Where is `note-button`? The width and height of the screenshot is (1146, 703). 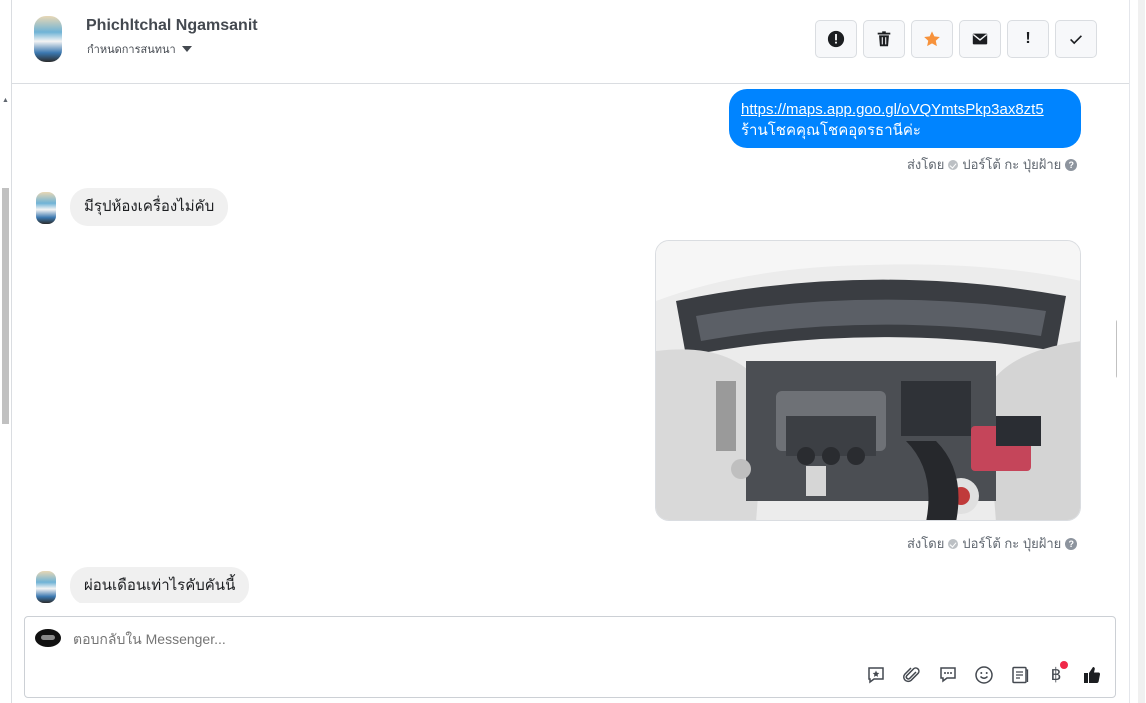
note-button is located at coordinates (1020, 675).